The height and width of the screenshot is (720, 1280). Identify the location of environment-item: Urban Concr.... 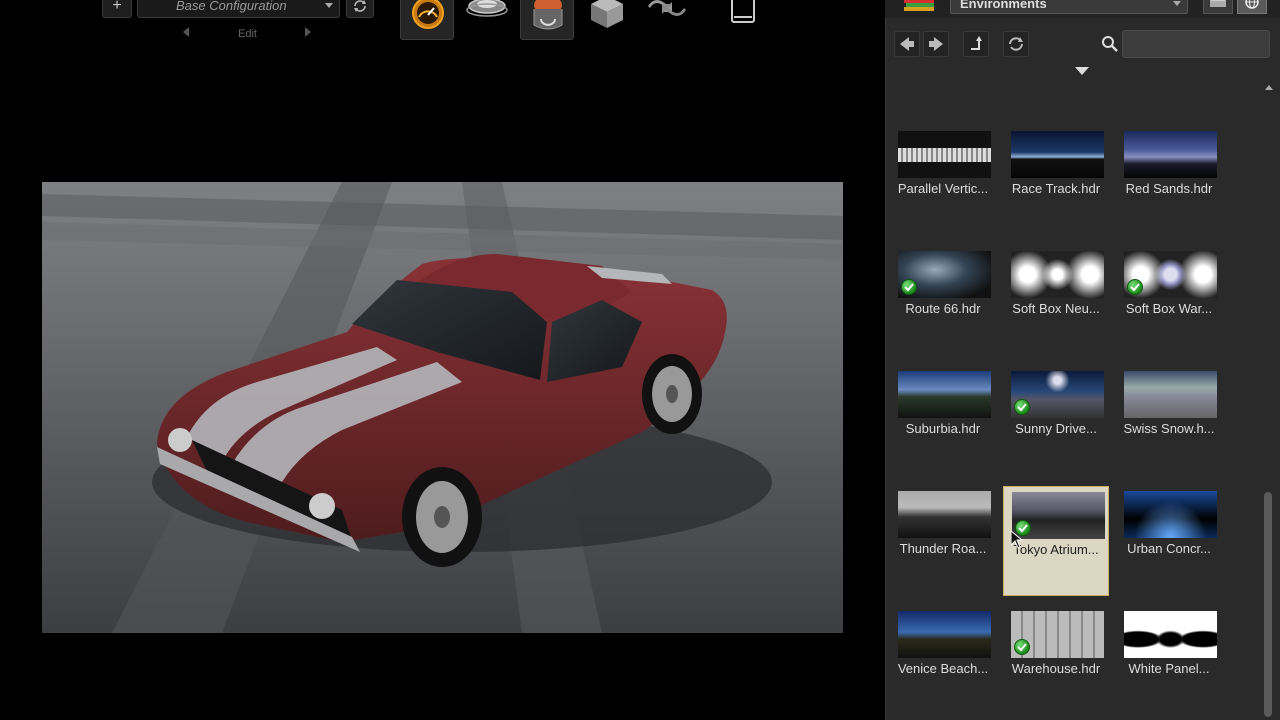
(1169, 536).